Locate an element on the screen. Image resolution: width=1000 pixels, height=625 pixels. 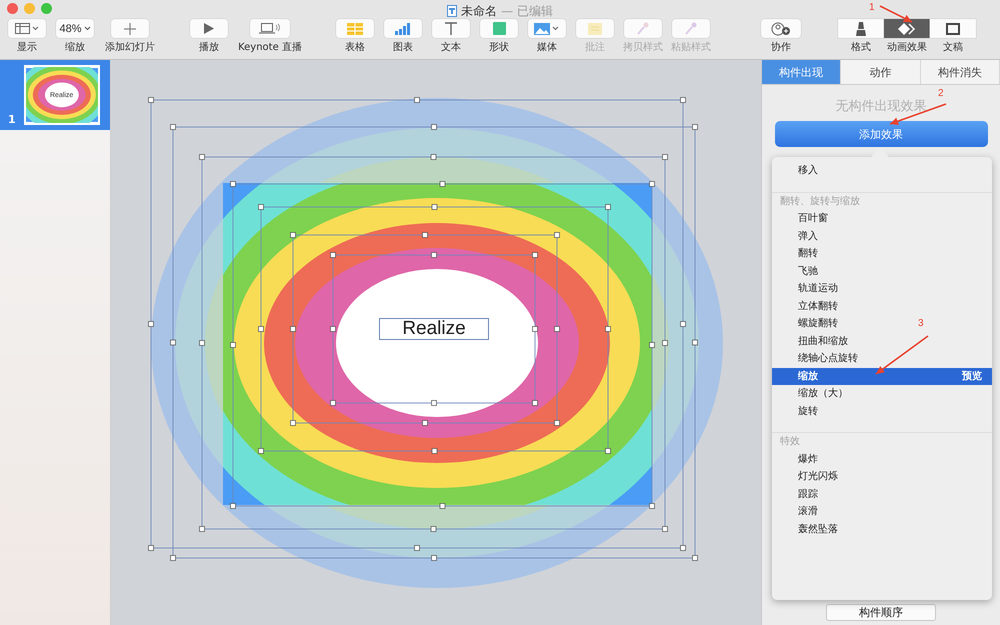
menu-item: 扭曲和缩放 is located at coordinates (823, 341).